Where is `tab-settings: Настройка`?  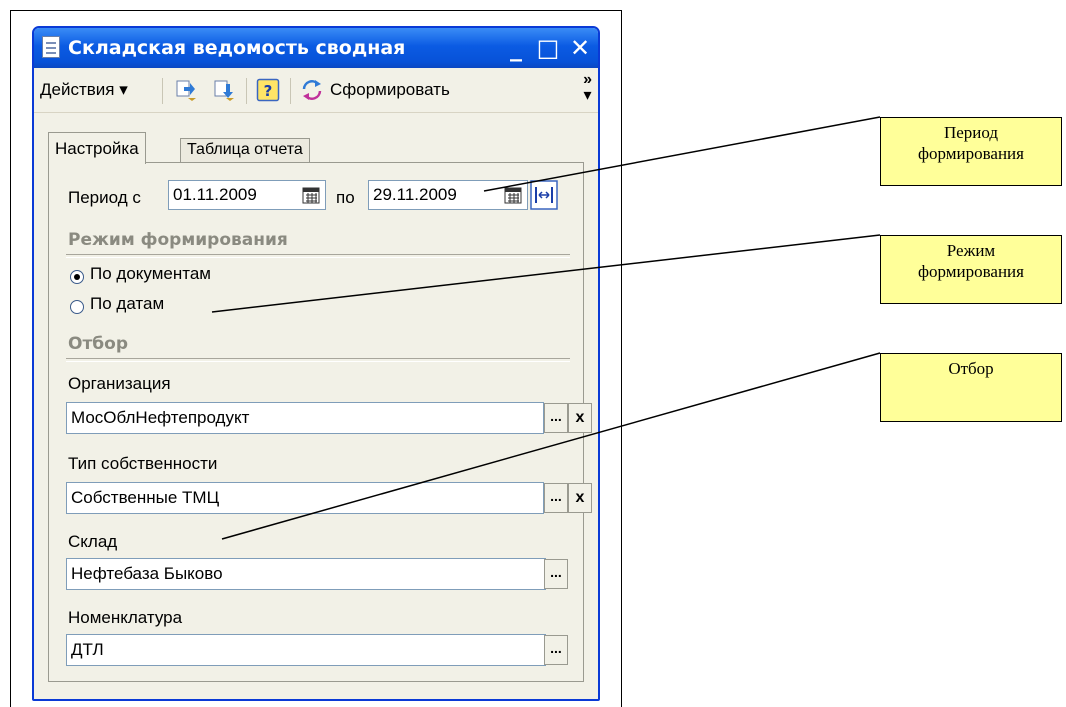 tab-settings: Настройка is located at coordinates (97, 148).